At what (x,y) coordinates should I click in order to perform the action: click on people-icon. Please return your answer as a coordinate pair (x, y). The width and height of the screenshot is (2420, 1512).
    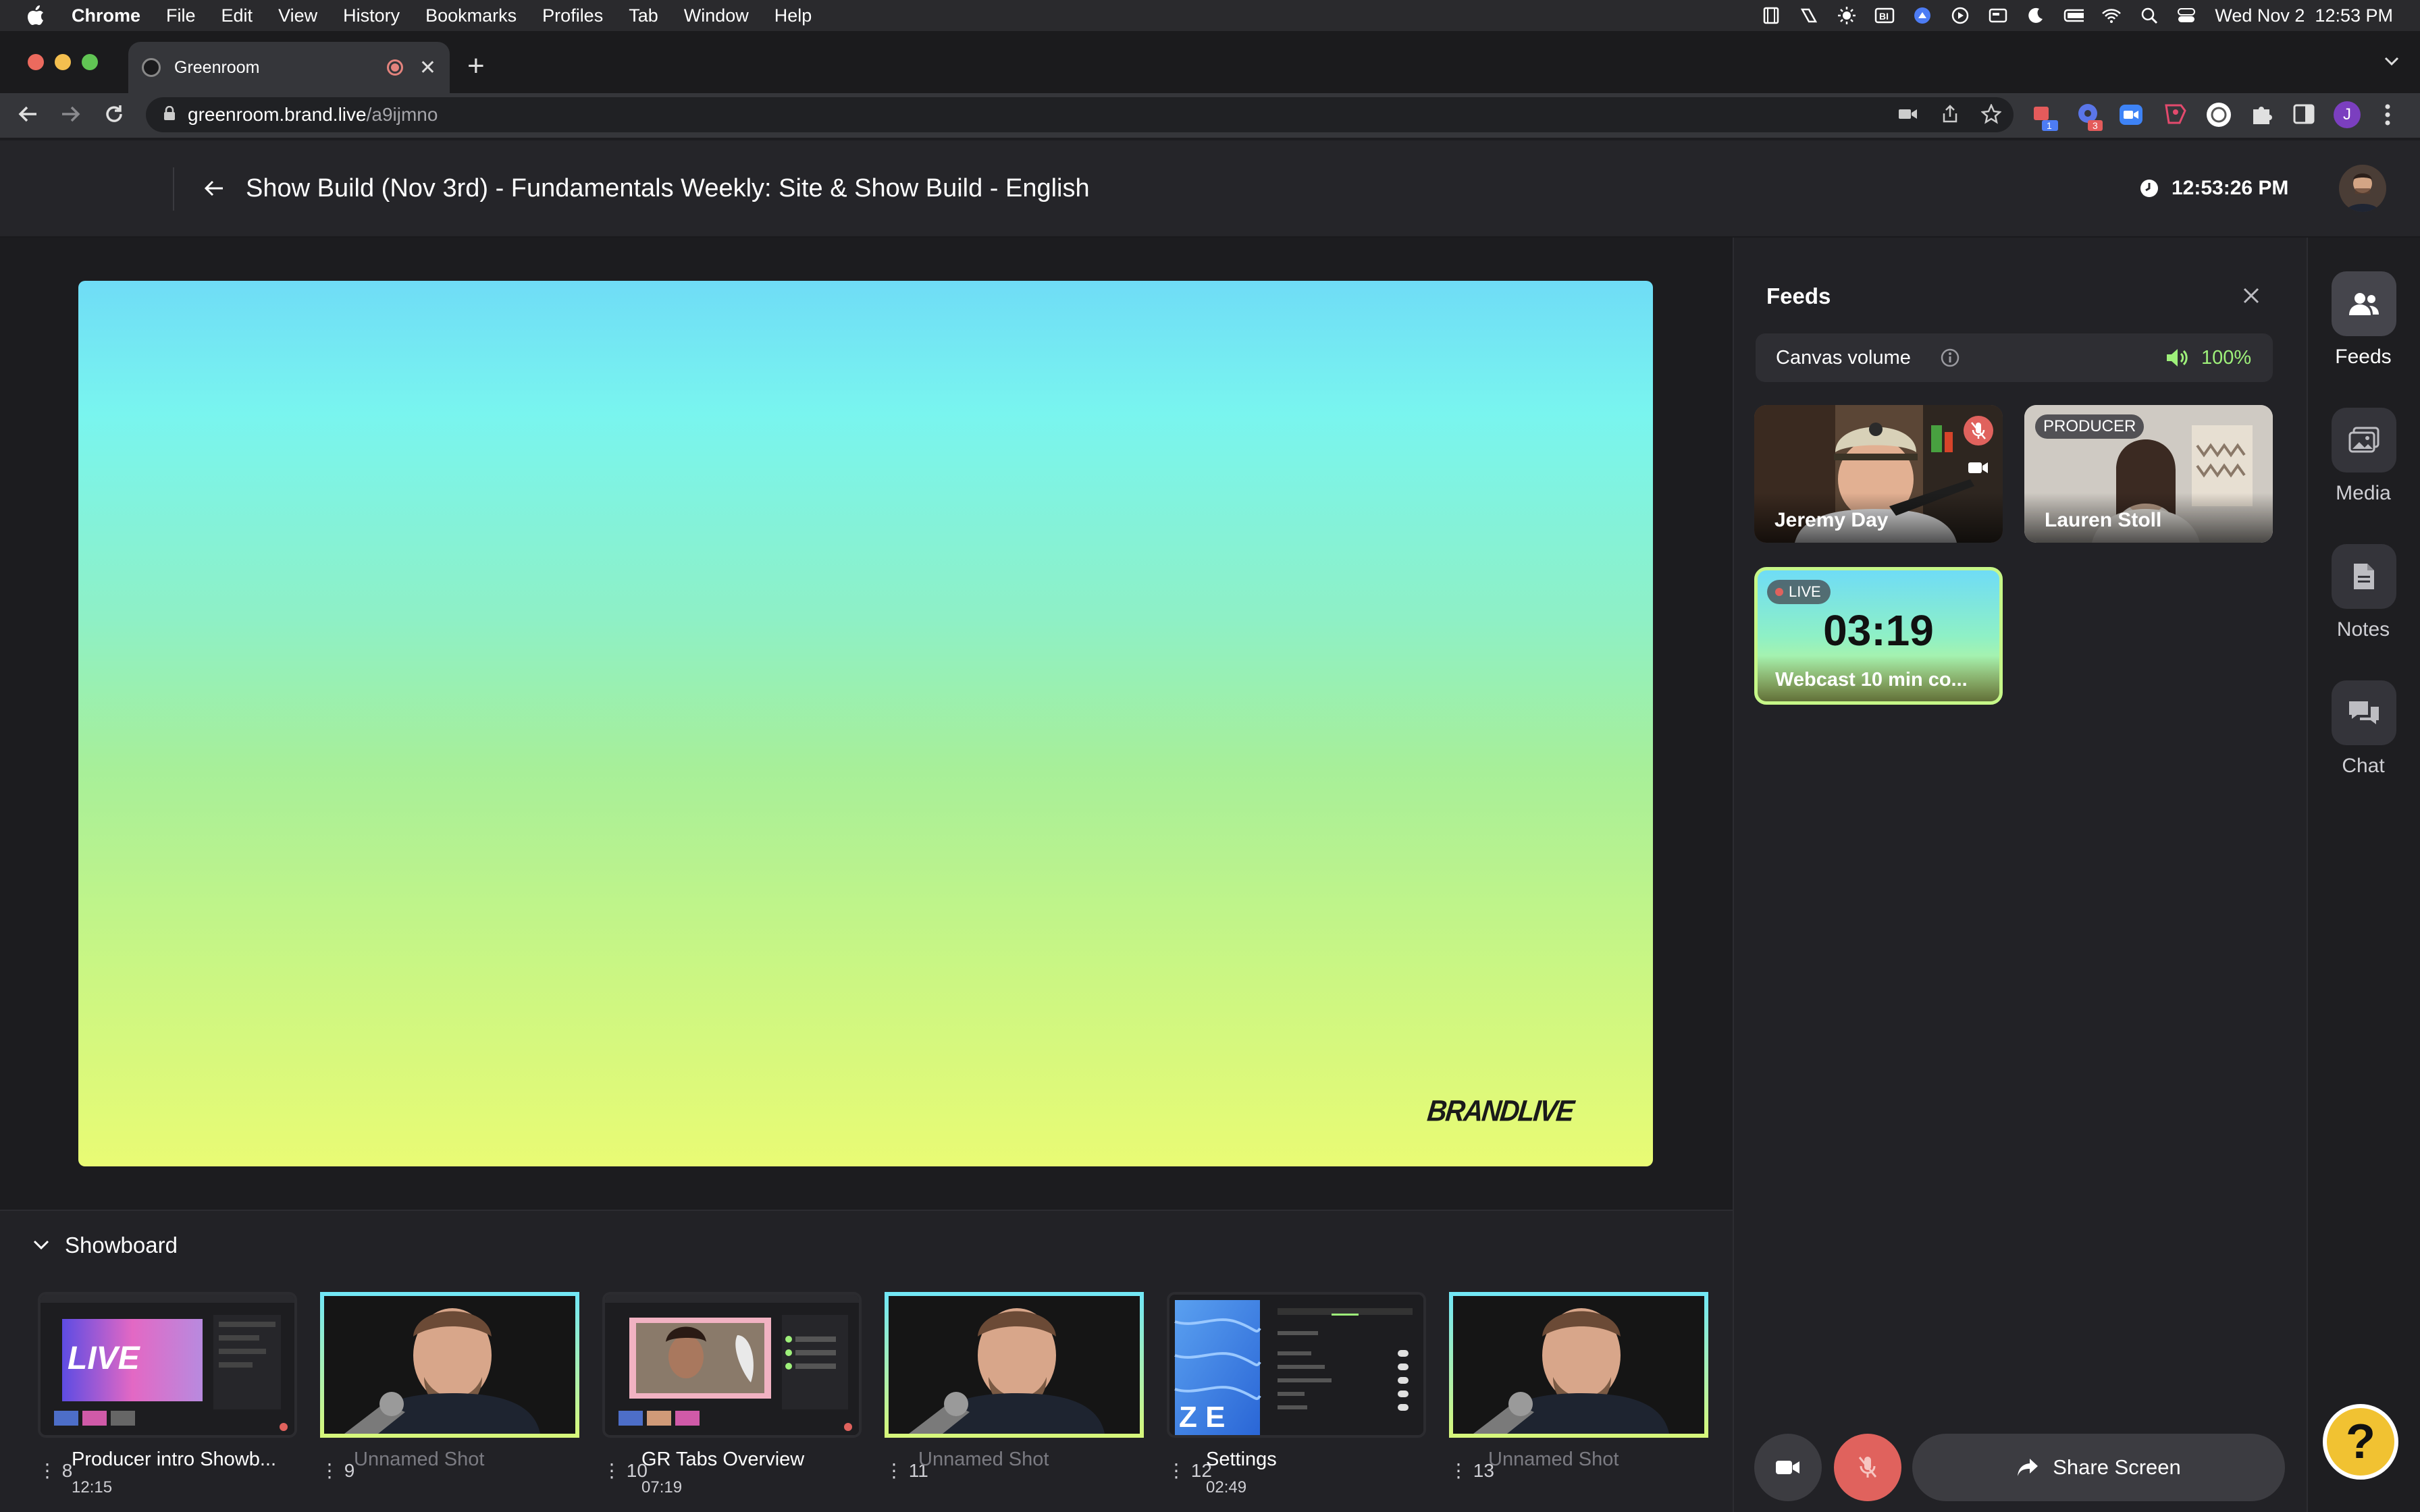
    Looking at the image, I should click on (2364, 304).